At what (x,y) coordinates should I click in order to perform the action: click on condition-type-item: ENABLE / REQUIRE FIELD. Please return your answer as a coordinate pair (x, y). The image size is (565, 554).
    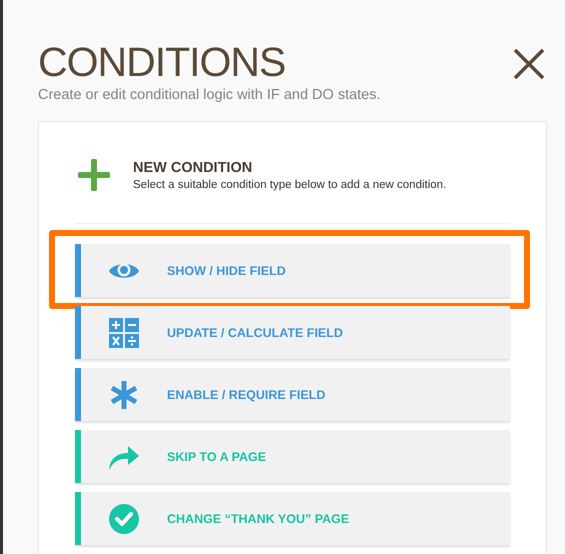
    Looking at the image, I should click on (292, 394).